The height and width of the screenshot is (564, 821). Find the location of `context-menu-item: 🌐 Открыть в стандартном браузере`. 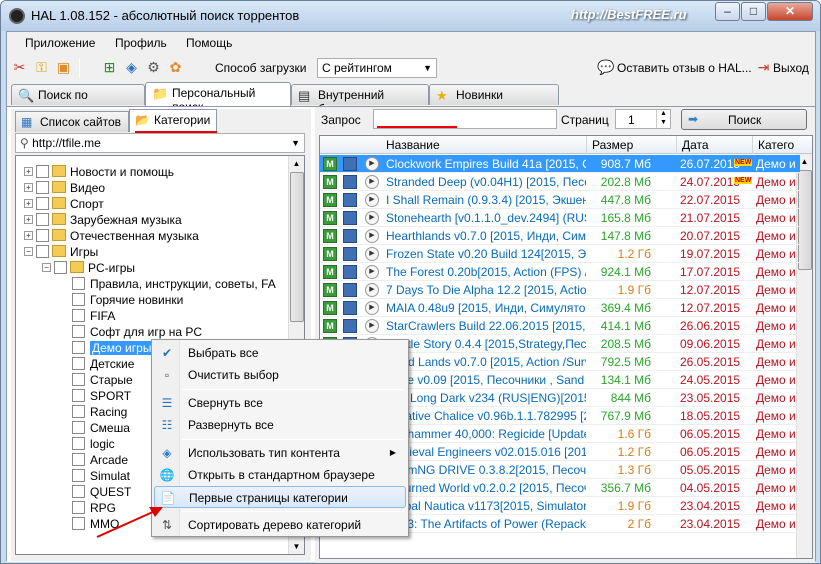

context-menu-item: 🌐 Открыть в стандартном браузере is located at coordinates (280, 475).